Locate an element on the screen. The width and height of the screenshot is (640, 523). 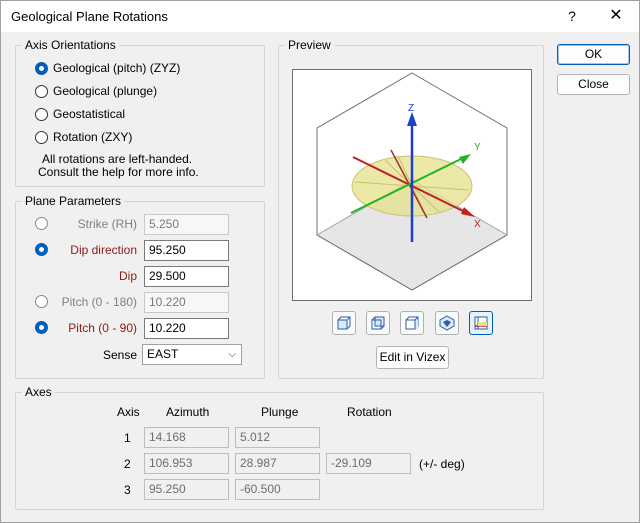
view-rotate-icon is located at coordinates (447, 323).